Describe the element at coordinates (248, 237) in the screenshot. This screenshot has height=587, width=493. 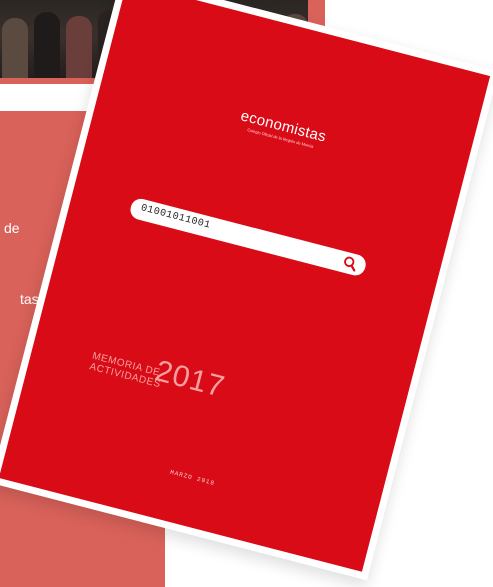
I see `search-bar: 01001011001` at that location.